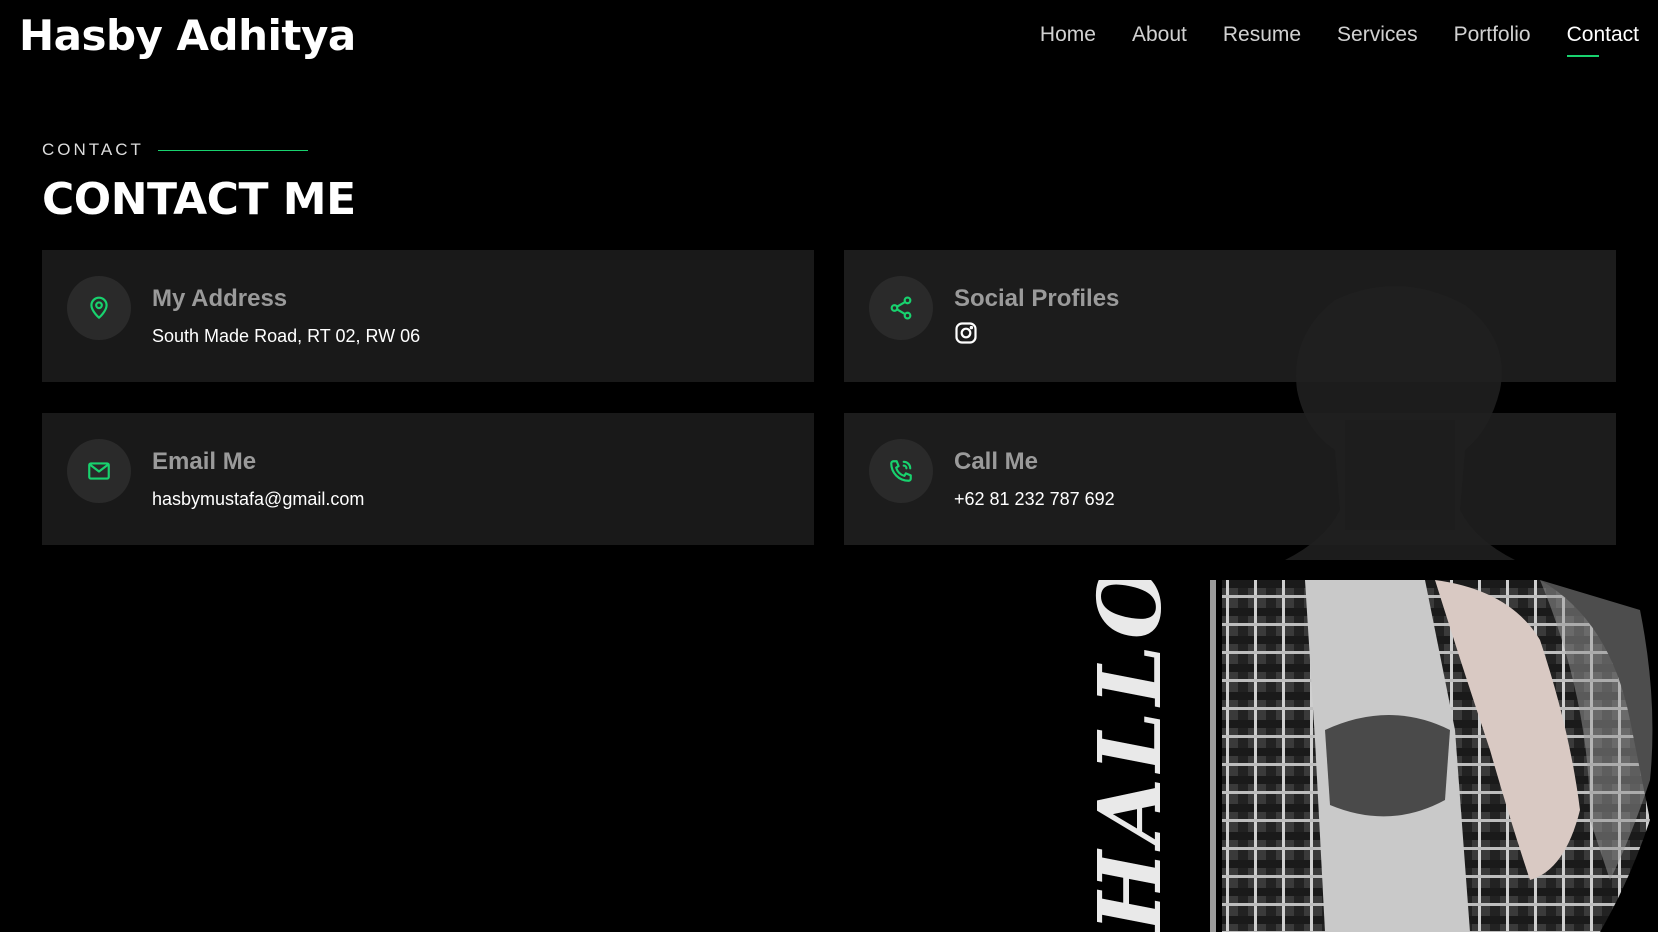 The image size is (1658, 932). I want to click on page-title: CONTACT ME, so click(199, 199).